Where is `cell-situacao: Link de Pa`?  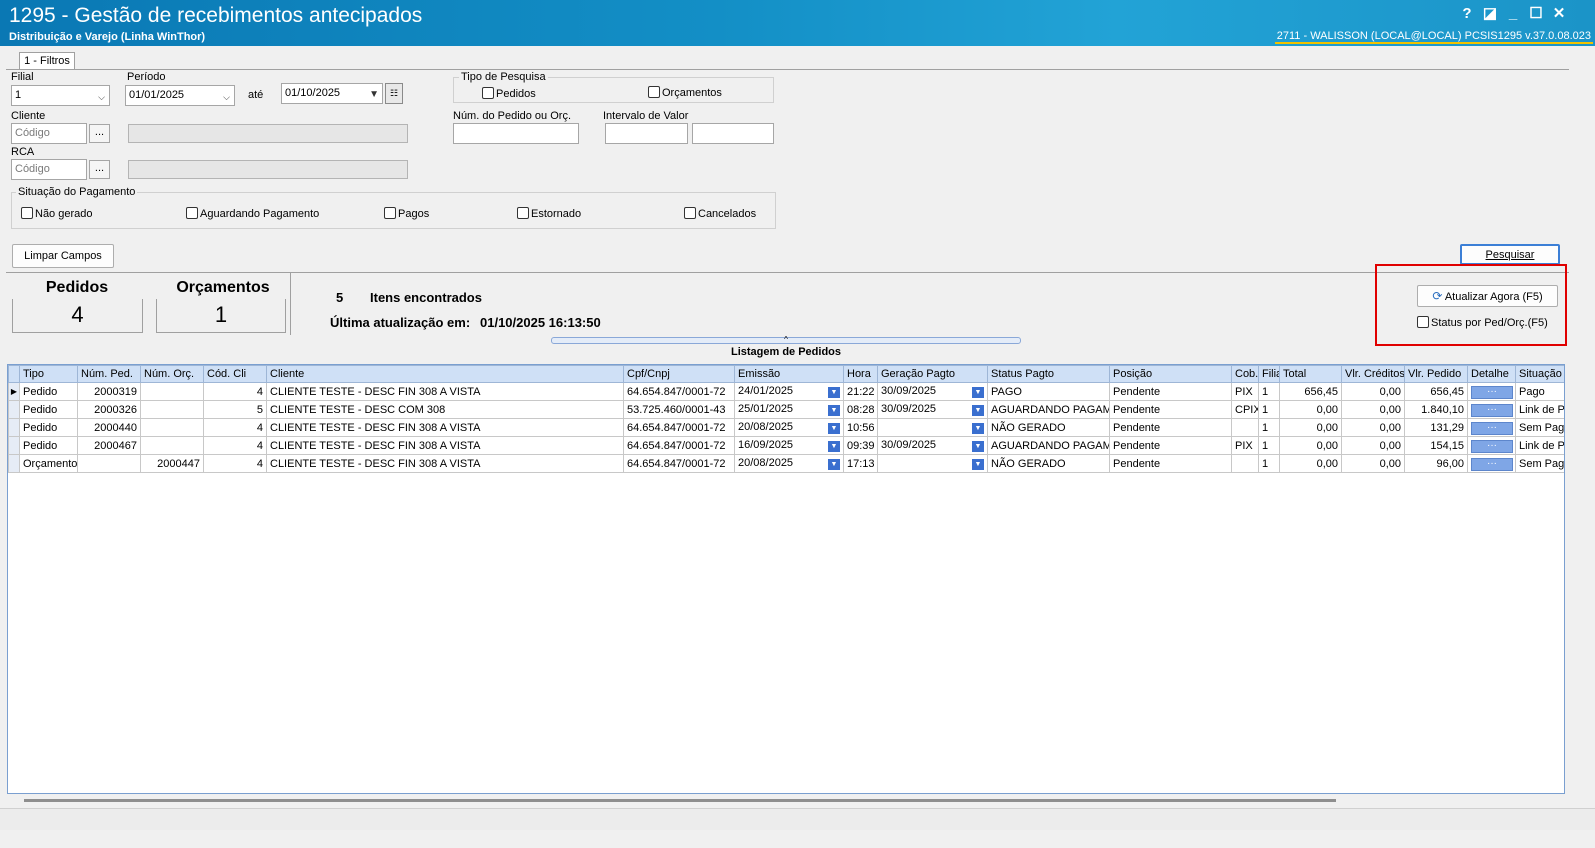 cell-situacao: Link de Pa is located at coordinates (1539, 409).